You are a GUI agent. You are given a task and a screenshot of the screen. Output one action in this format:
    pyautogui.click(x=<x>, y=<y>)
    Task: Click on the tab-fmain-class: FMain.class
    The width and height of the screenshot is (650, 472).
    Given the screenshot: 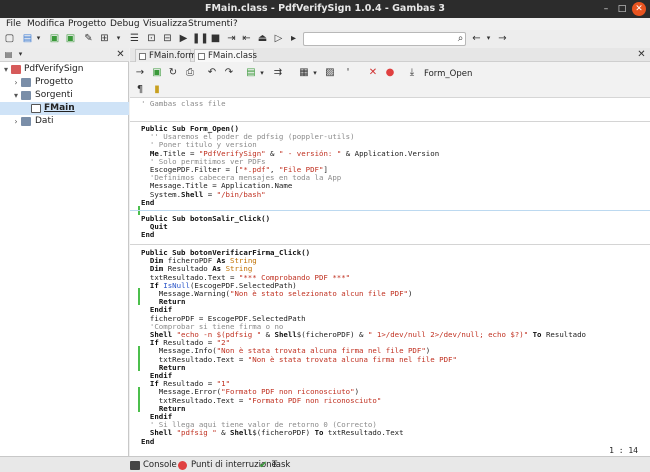 What is the action you would take?
    pyautogui.click(x=225, y=55)
    